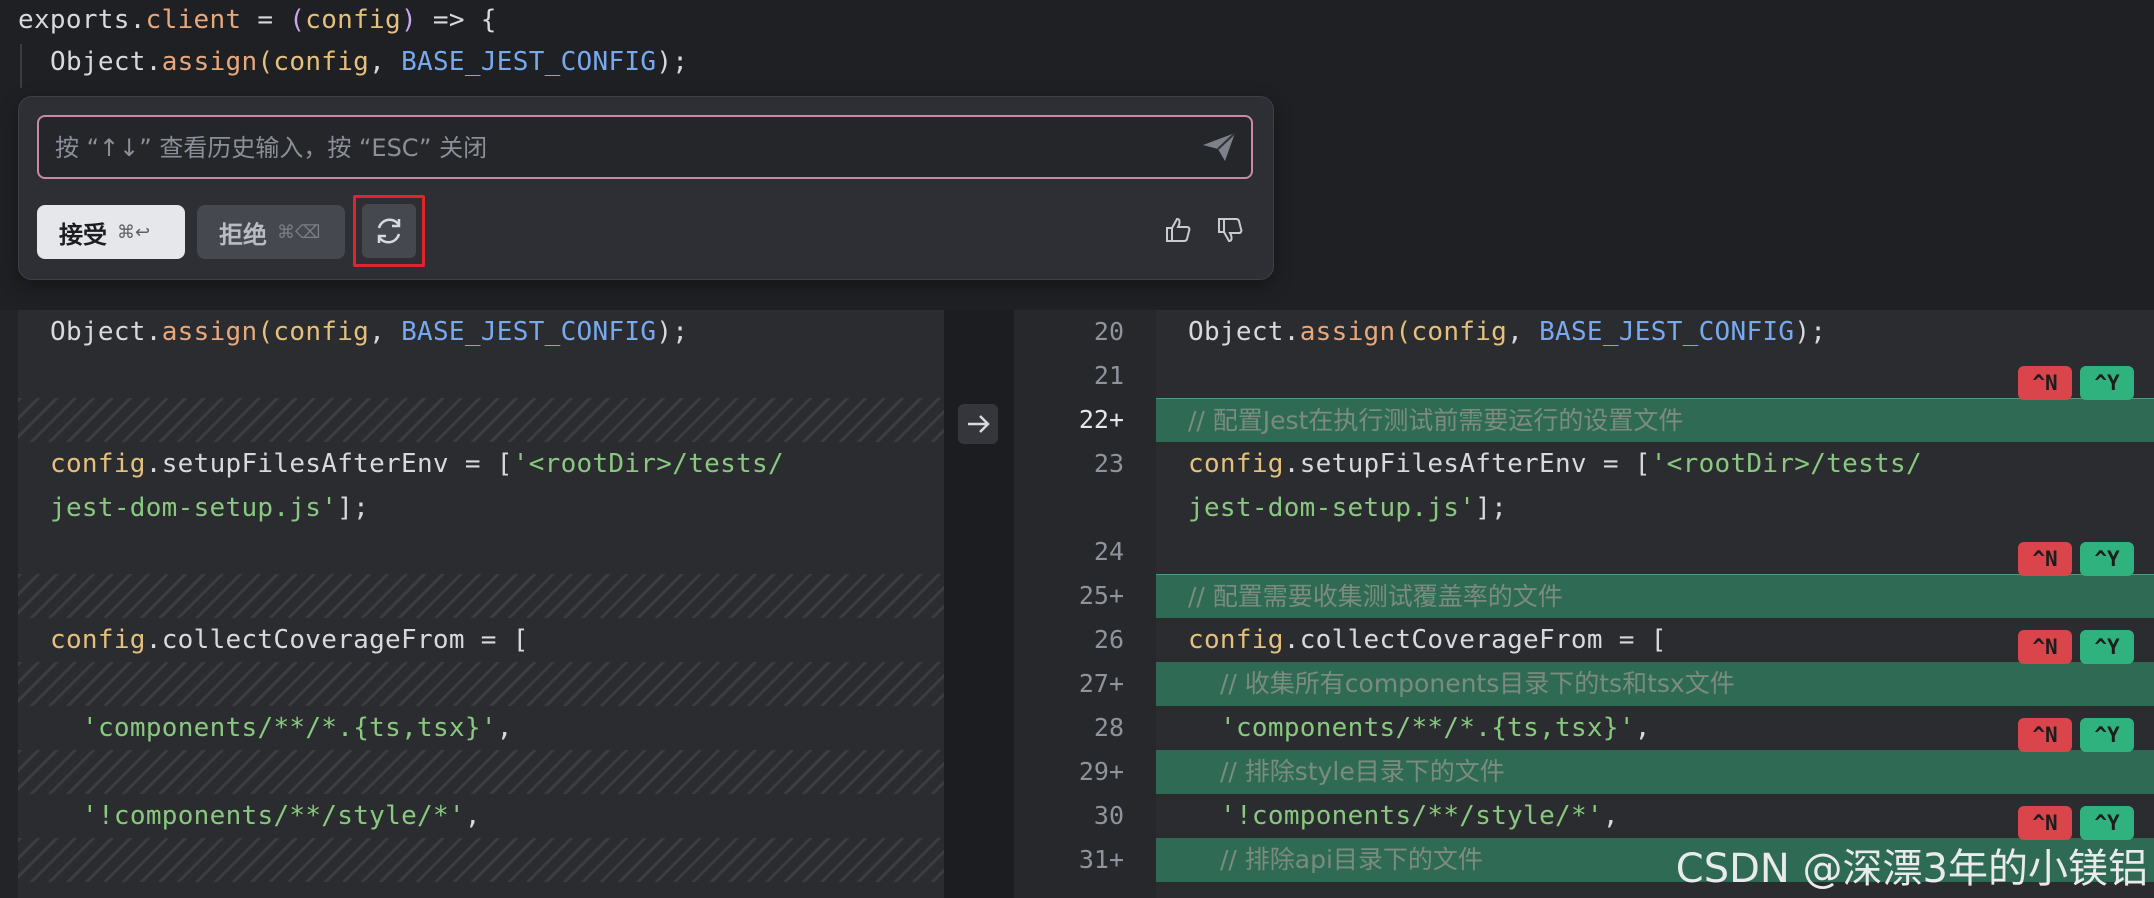 This screenshot has width=2154, height=898. Describe the element at coordinates (1655, 772) in the screenshot. I see `added-line: // 排除style目录下的文件` at that location.